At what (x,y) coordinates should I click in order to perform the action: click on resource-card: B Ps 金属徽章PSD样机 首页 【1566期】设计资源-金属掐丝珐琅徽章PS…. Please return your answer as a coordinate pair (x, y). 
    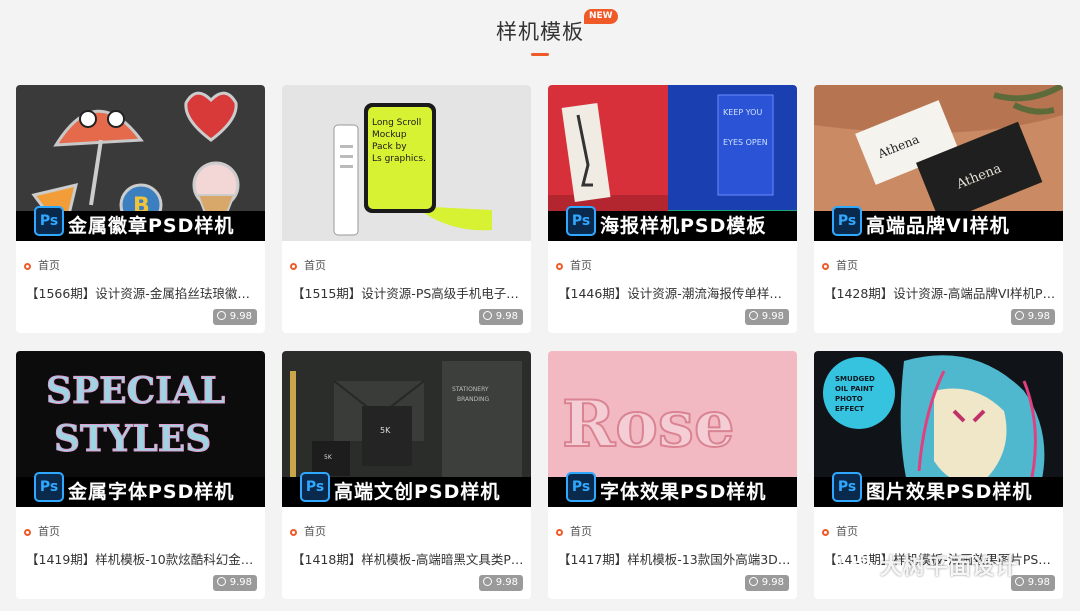
    Looking at the image, I should click on (140, 209).